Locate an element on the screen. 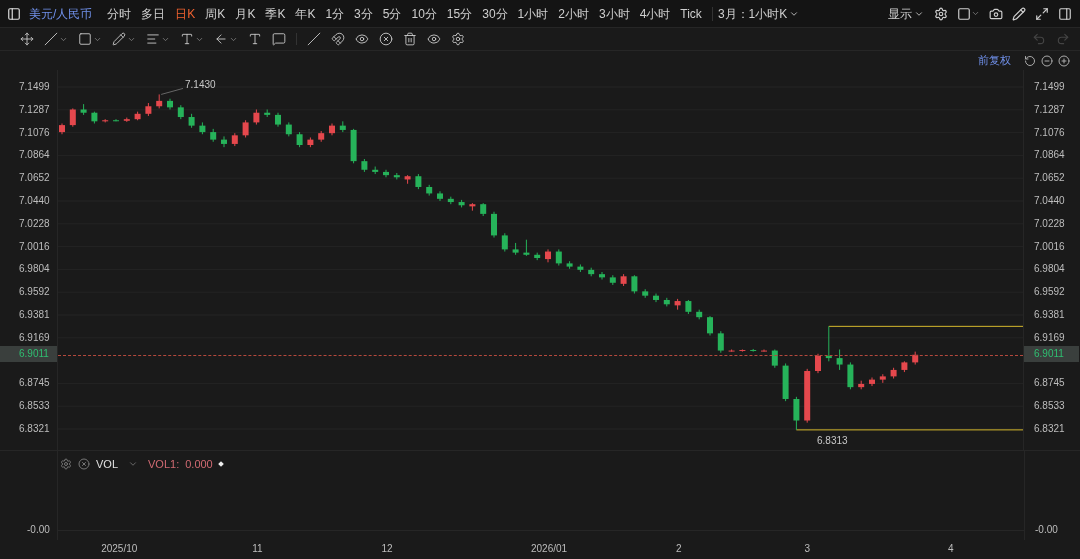 The height and width of the screenshot is (559, 1080). sidebar-toggle-icon is located at coordinates (14, 13).